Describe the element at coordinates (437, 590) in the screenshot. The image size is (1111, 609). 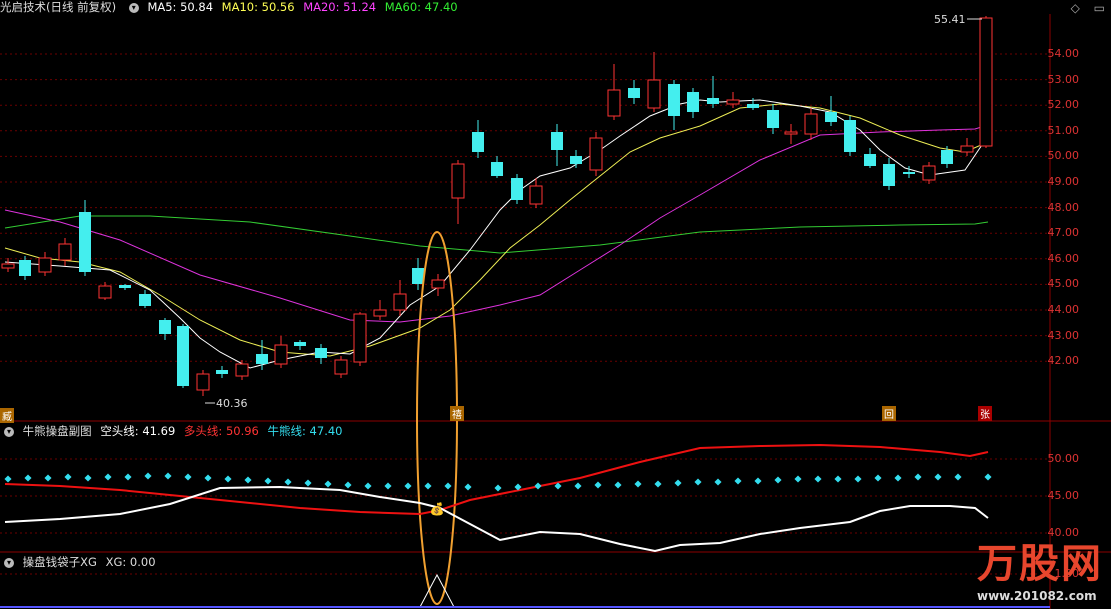
I see `xg-signal` at that location.